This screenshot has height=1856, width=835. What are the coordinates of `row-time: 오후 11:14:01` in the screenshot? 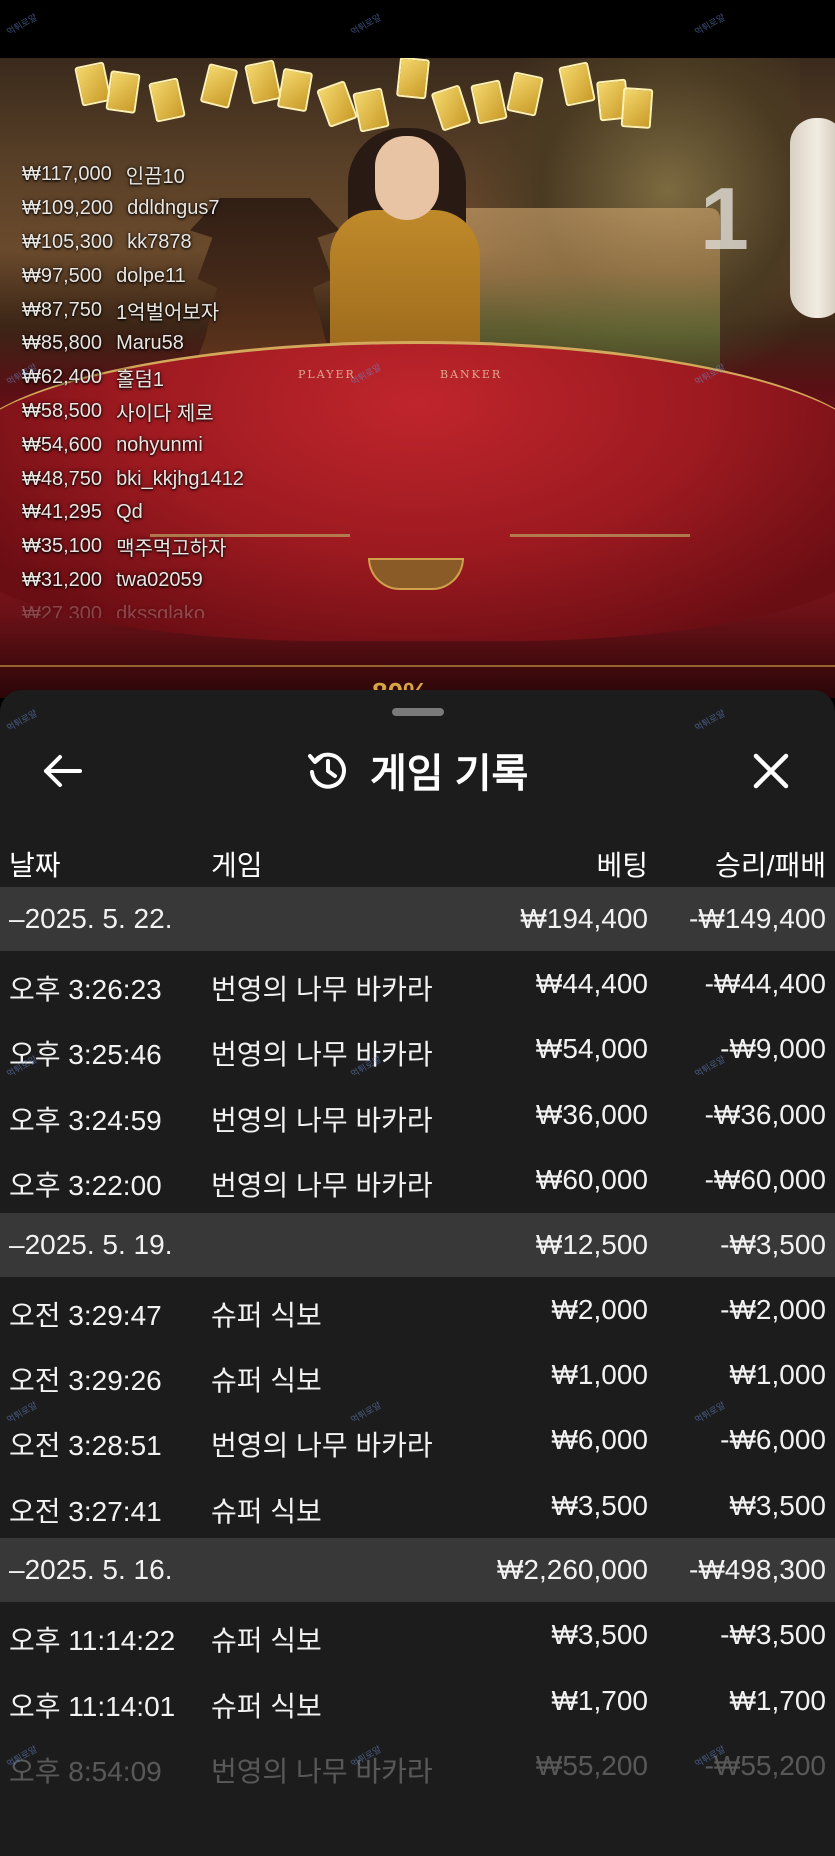 It's located at (92, 1706).